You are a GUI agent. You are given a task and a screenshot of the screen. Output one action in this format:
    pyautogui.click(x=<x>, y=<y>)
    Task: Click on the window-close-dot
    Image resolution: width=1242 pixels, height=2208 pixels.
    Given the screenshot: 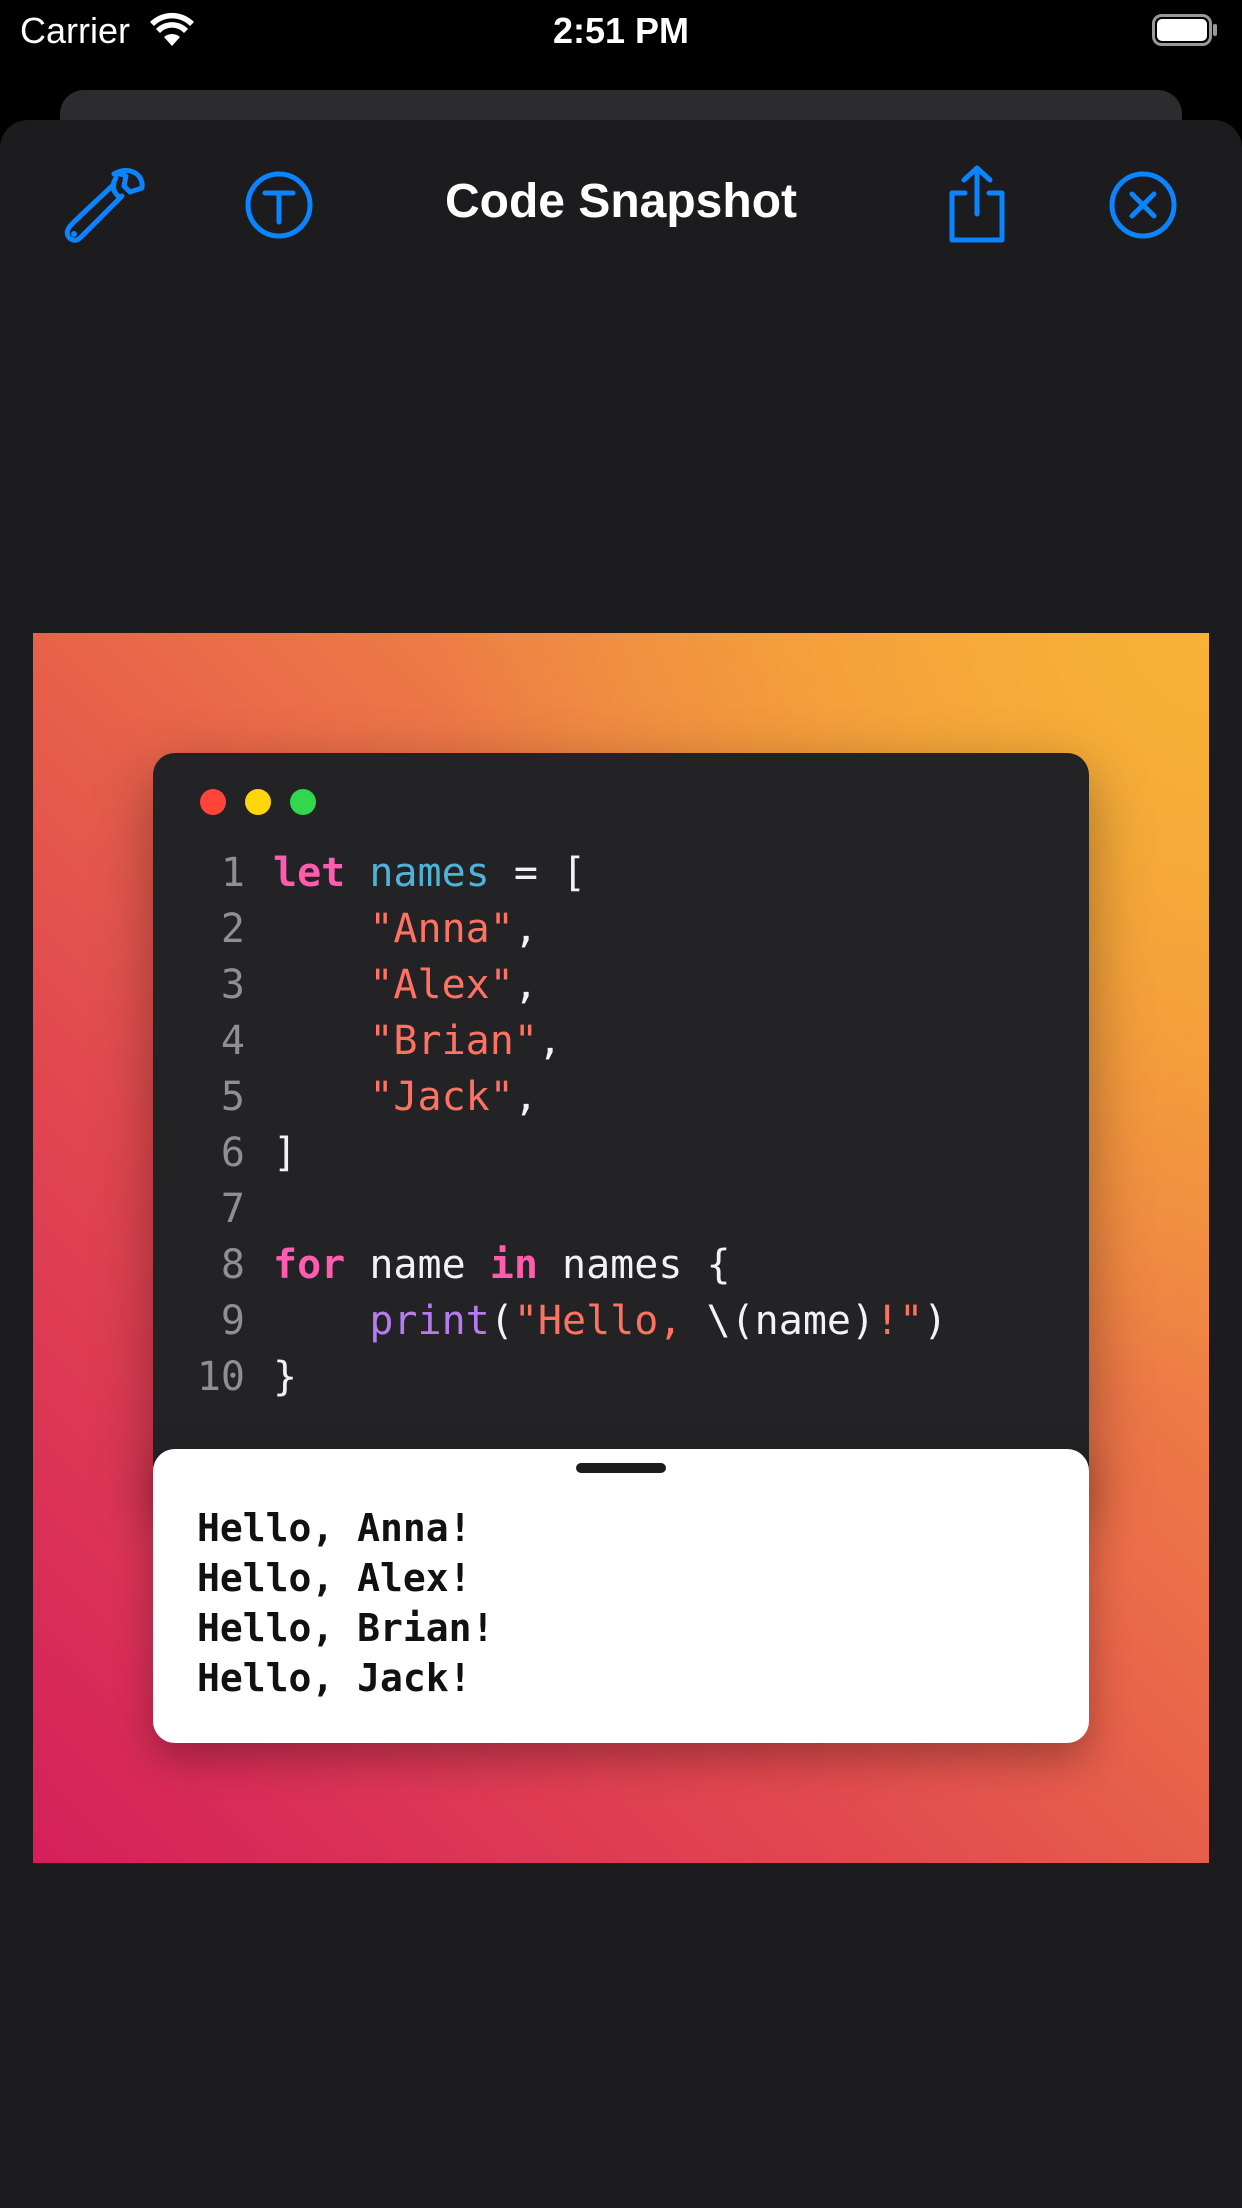 What is the action you would take?
    pyautogui.click(x=213, y=802)
    